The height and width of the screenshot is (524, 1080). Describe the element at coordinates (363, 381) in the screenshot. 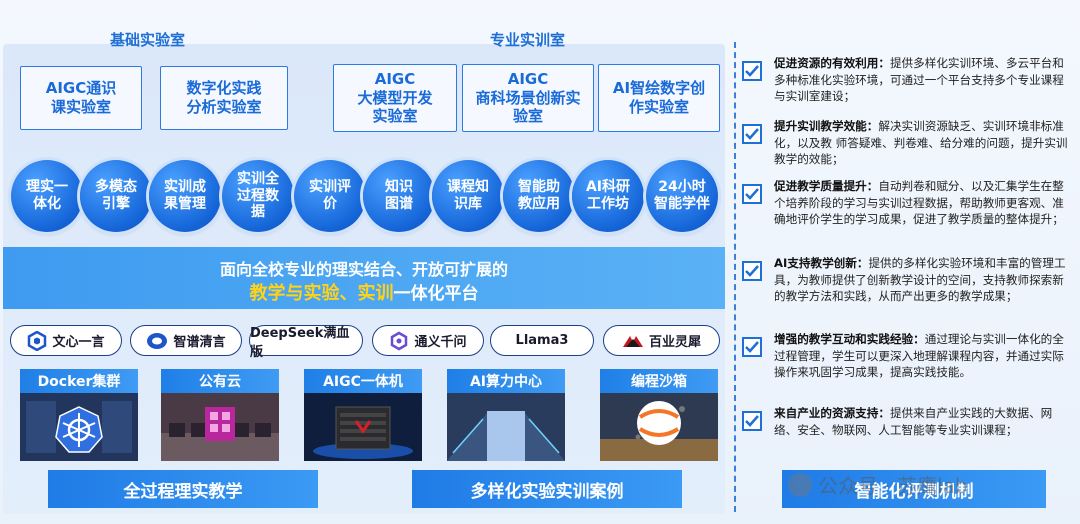

I see `infra-aigc-appliance-label: AIGC一体机` at that location.